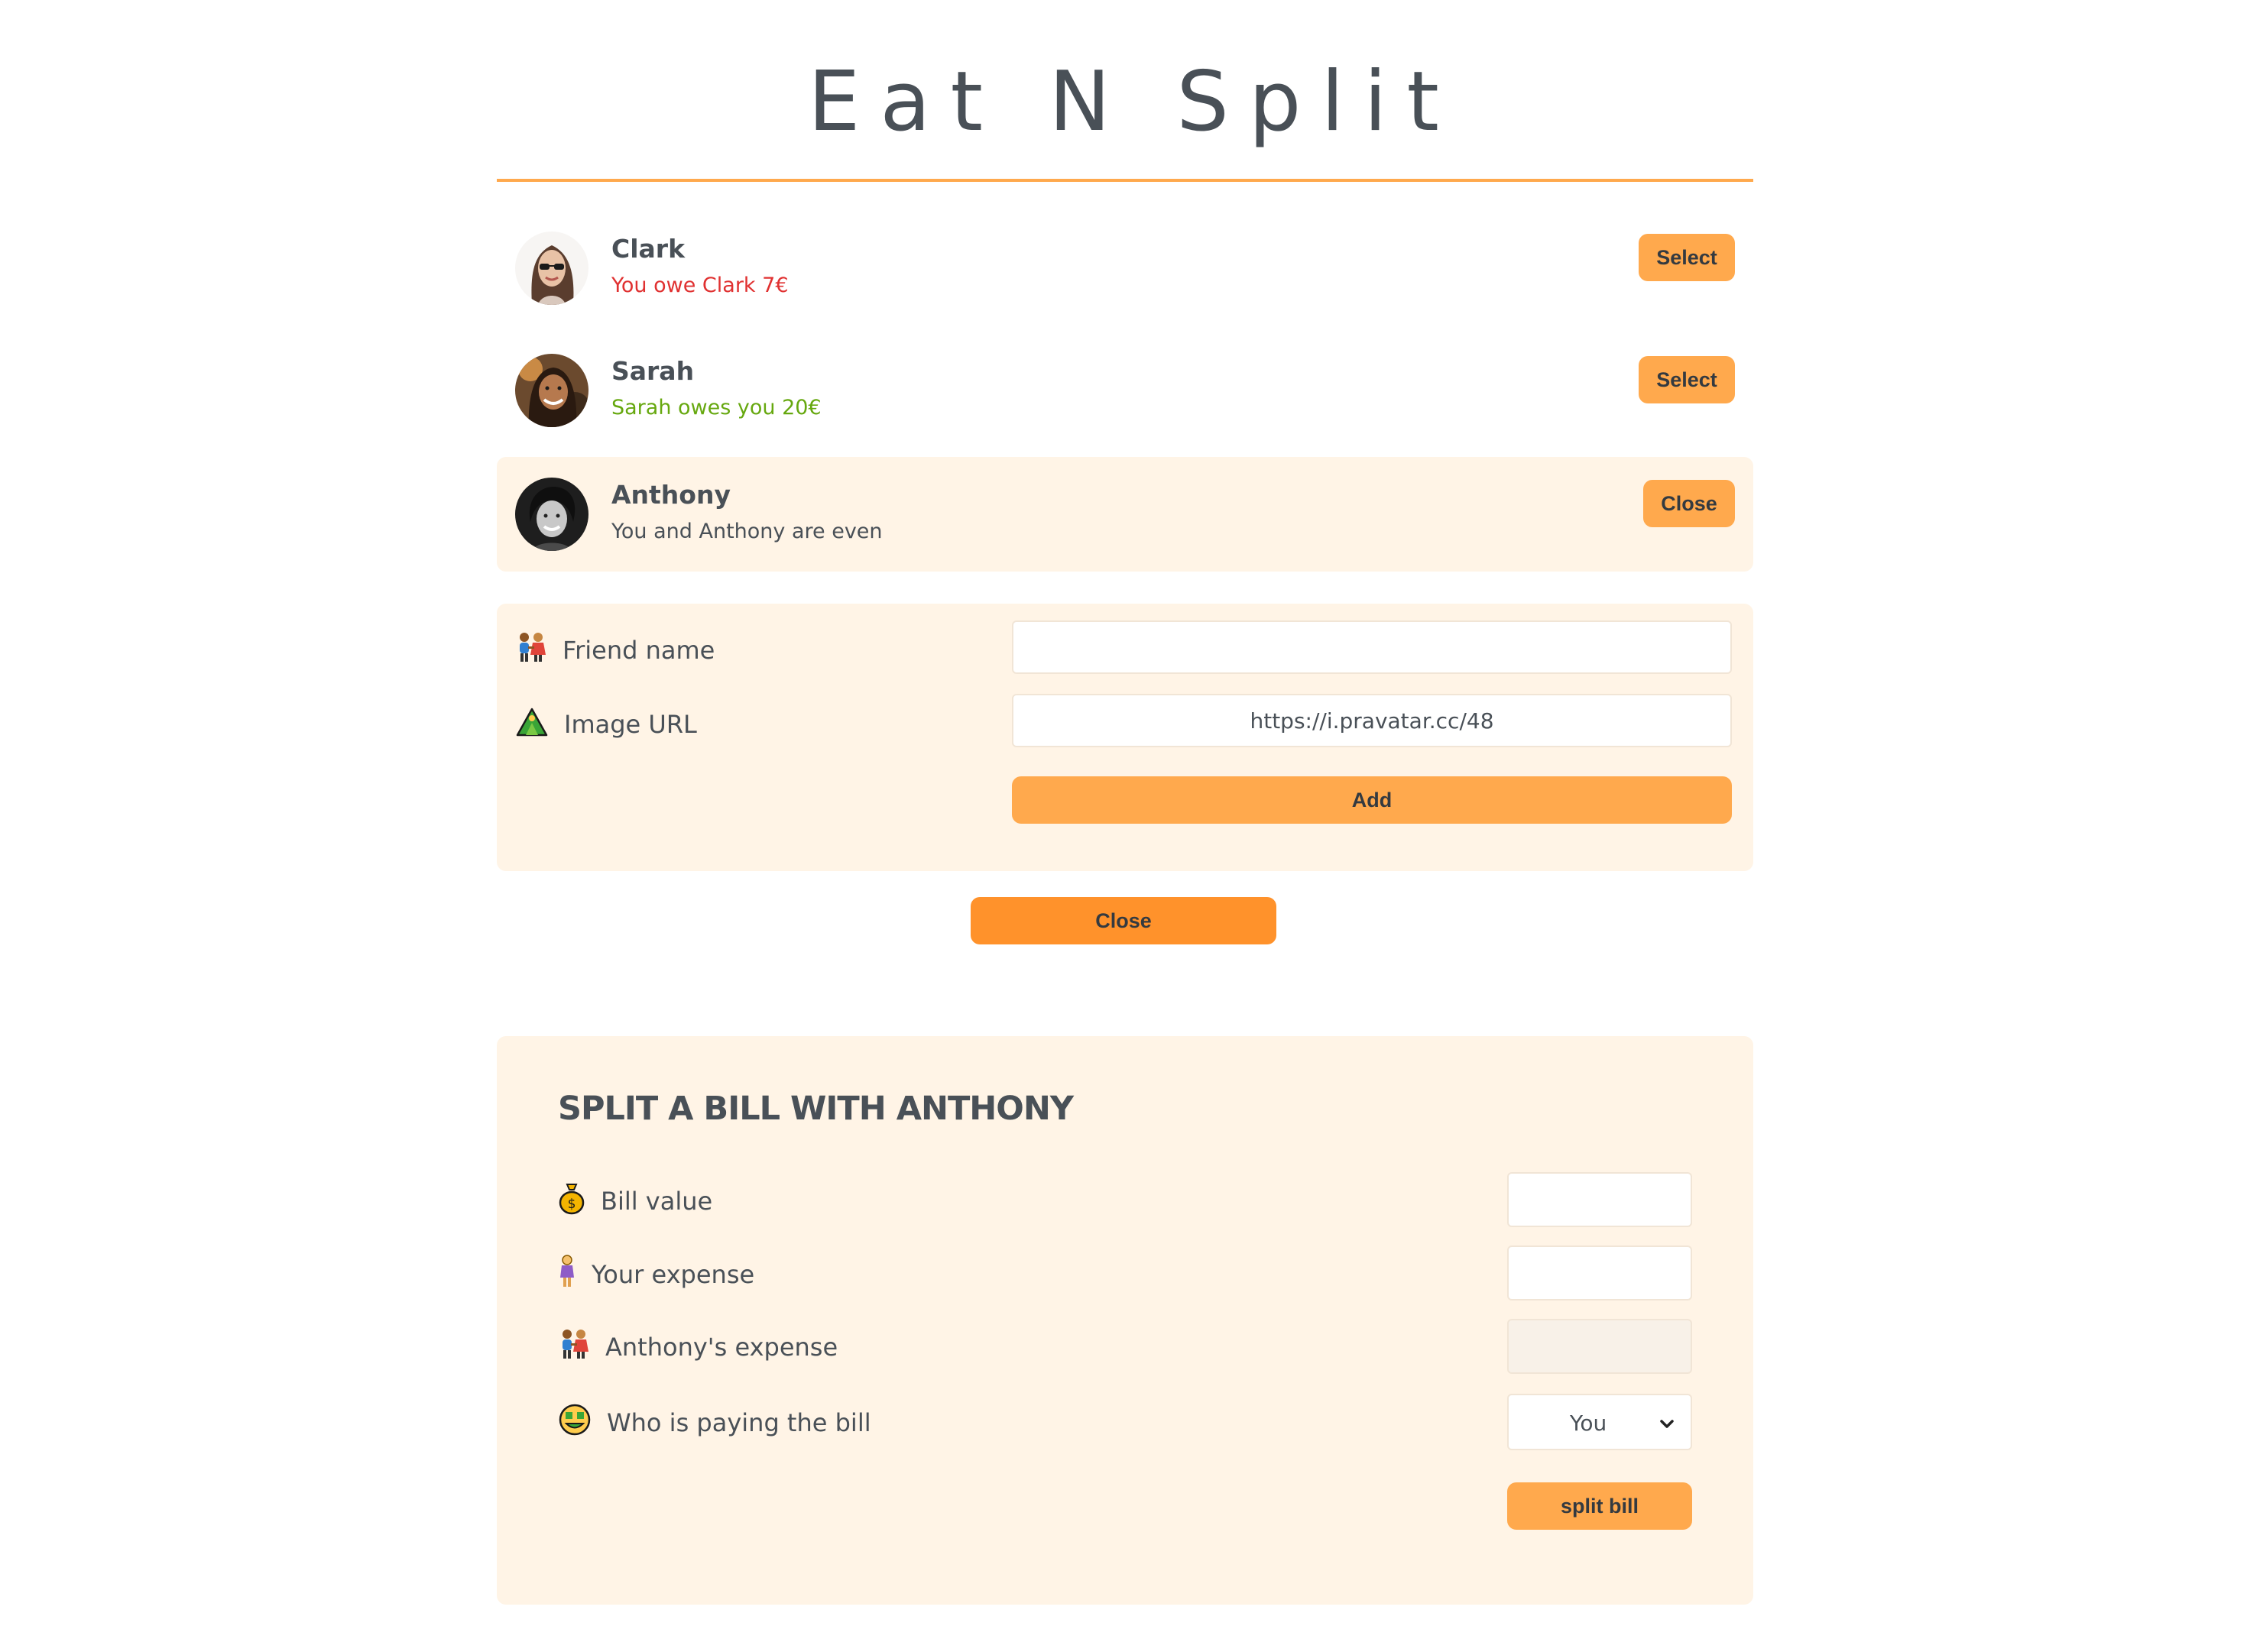 The width and height of the screenshot is (2247, 1652). I want to click on bill-value-label: Bill value, so click(657, 1201).